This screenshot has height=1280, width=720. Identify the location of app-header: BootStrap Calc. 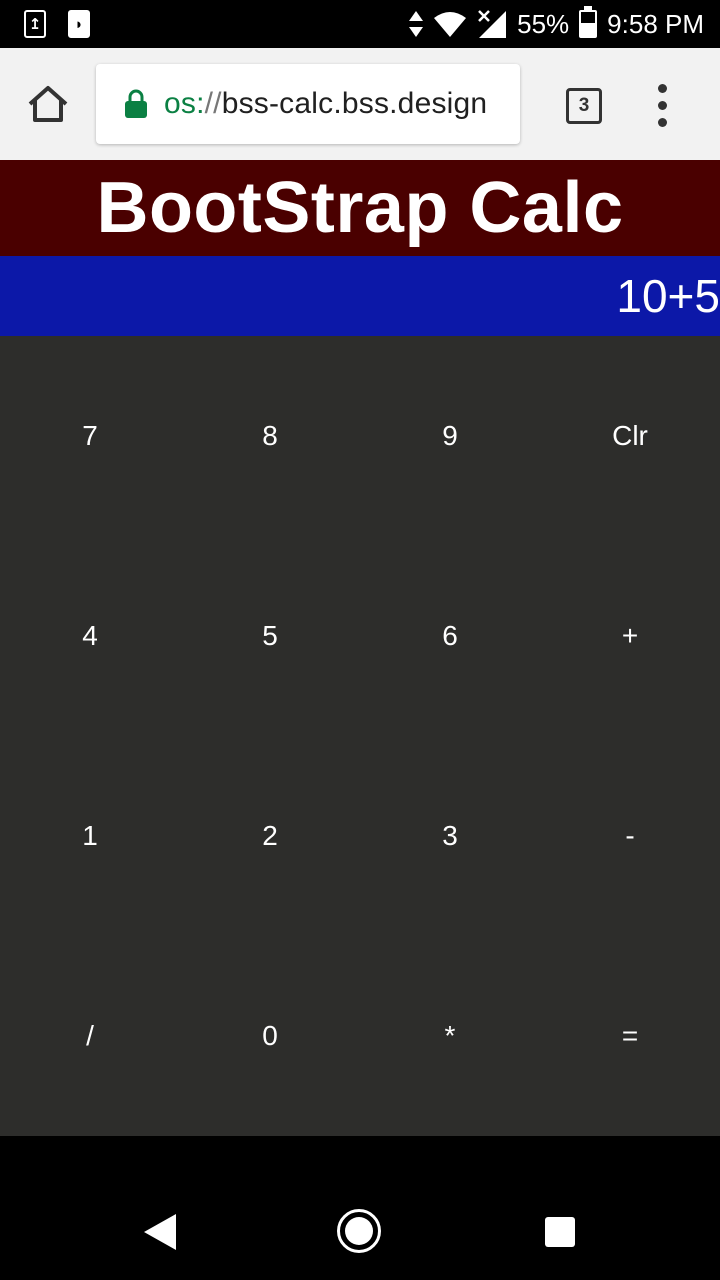
(360, 208).